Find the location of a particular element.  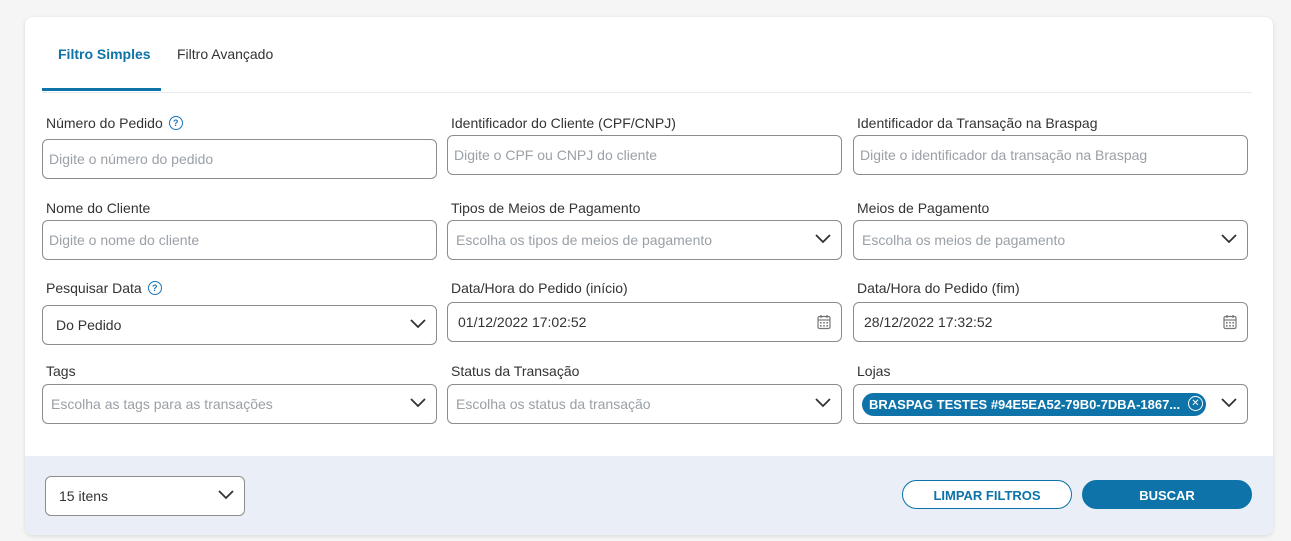

status-placeholder: Escolha os status da transação is located at coordinates (553, 404).